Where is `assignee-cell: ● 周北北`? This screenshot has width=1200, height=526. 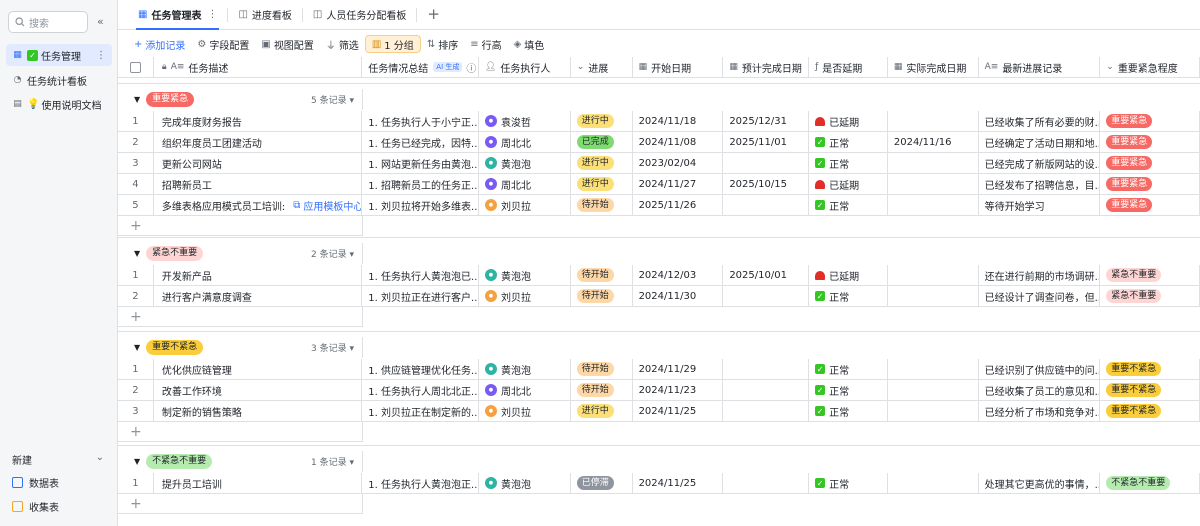 assignee-cell: ● 周北北 is located at coordinates (524, 184).